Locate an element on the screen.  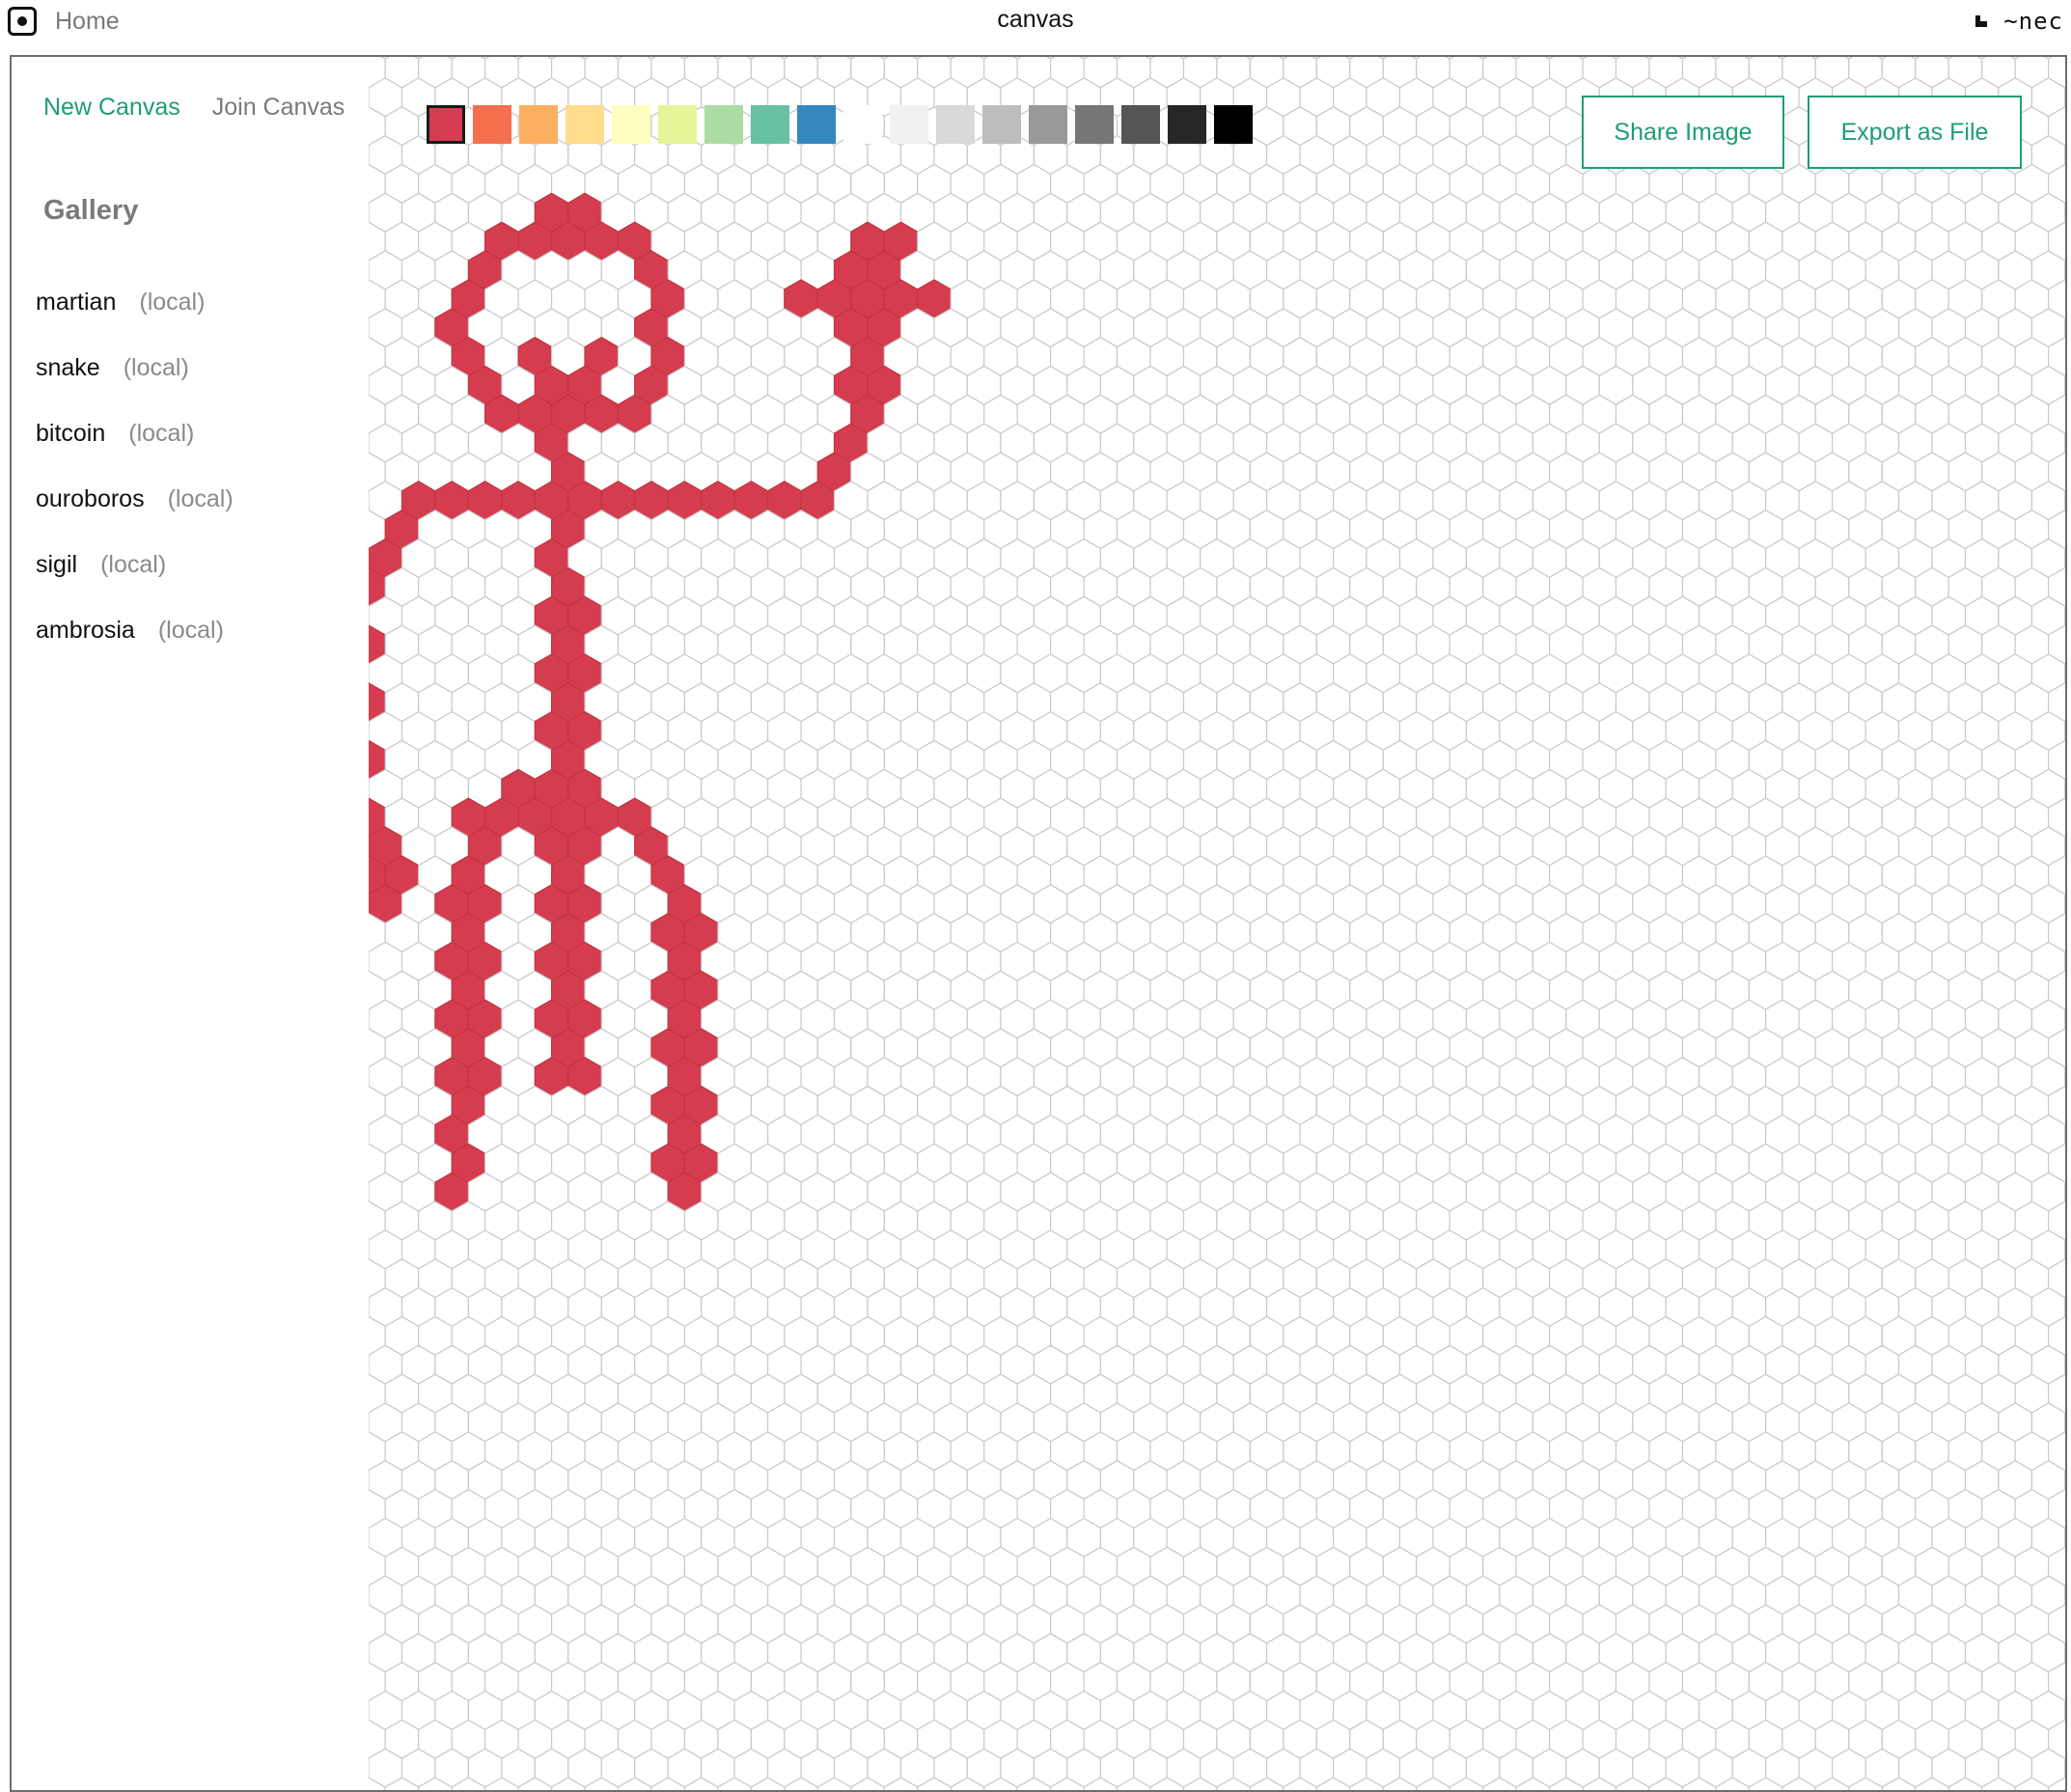
gallery-item-name: snake is located at coordinates (68, 367).